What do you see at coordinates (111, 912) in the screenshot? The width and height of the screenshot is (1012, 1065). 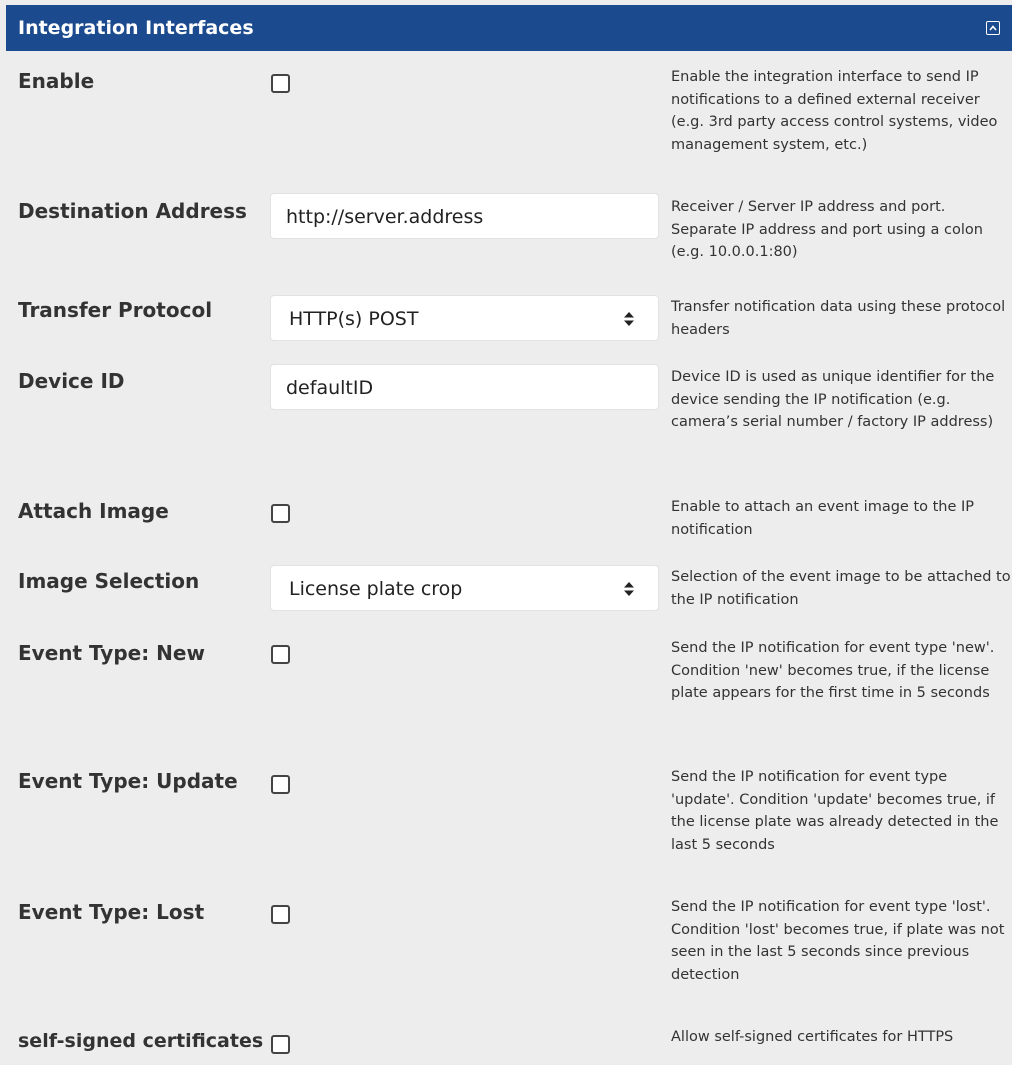 I see `event-type-lost-label: Event Type: Lost` at bounding box center [111, 912].